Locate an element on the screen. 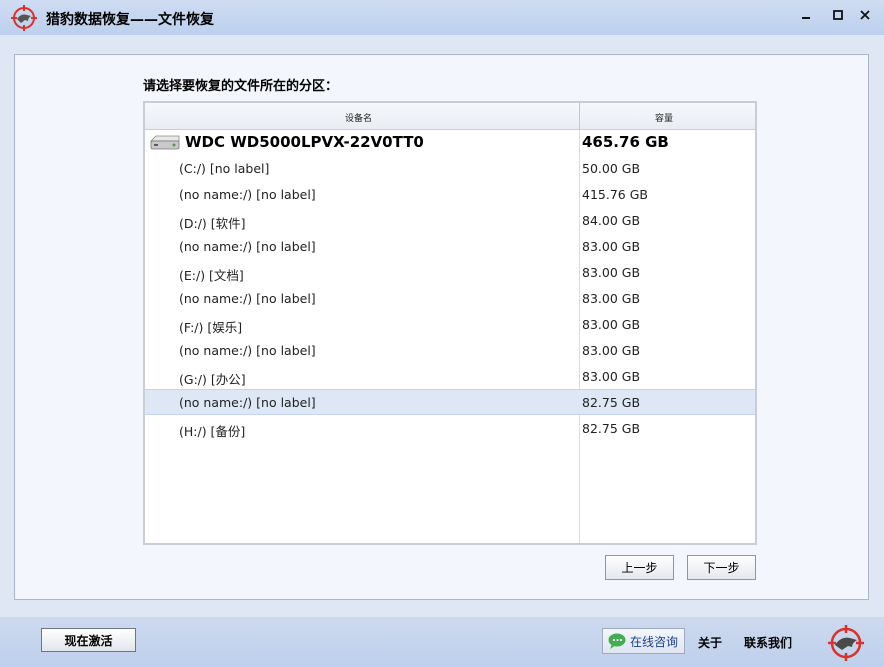 The image size is (884, 667). partition-prompt: 请选择要恢复的文件所在的分区： is located at coordinates (241, 86).